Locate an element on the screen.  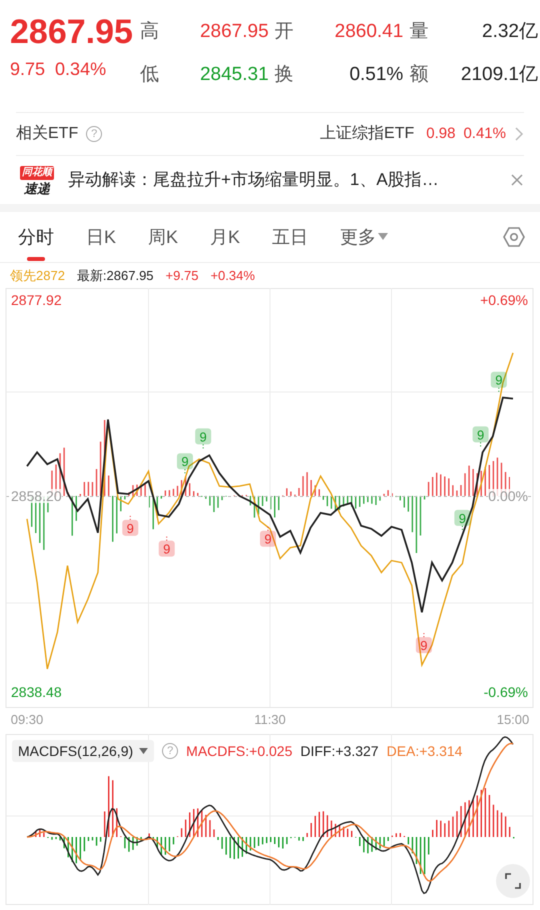
stat-label: 量 is located at coordinates (418, 32).